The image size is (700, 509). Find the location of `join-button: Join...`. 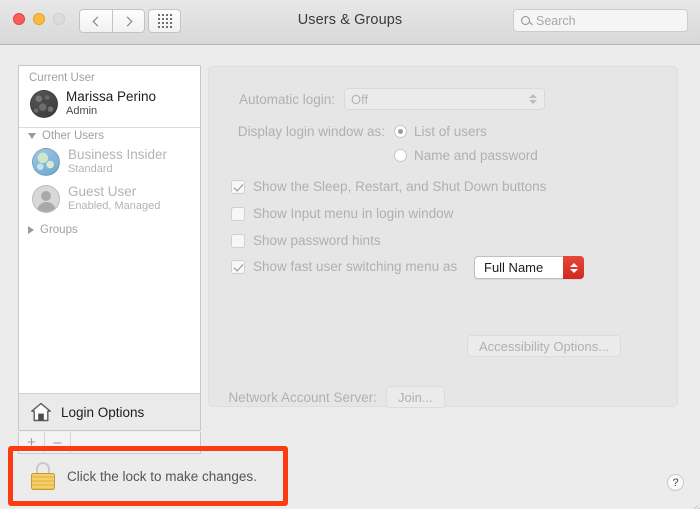

join-button: Join... is located at coordinates (415, 397).